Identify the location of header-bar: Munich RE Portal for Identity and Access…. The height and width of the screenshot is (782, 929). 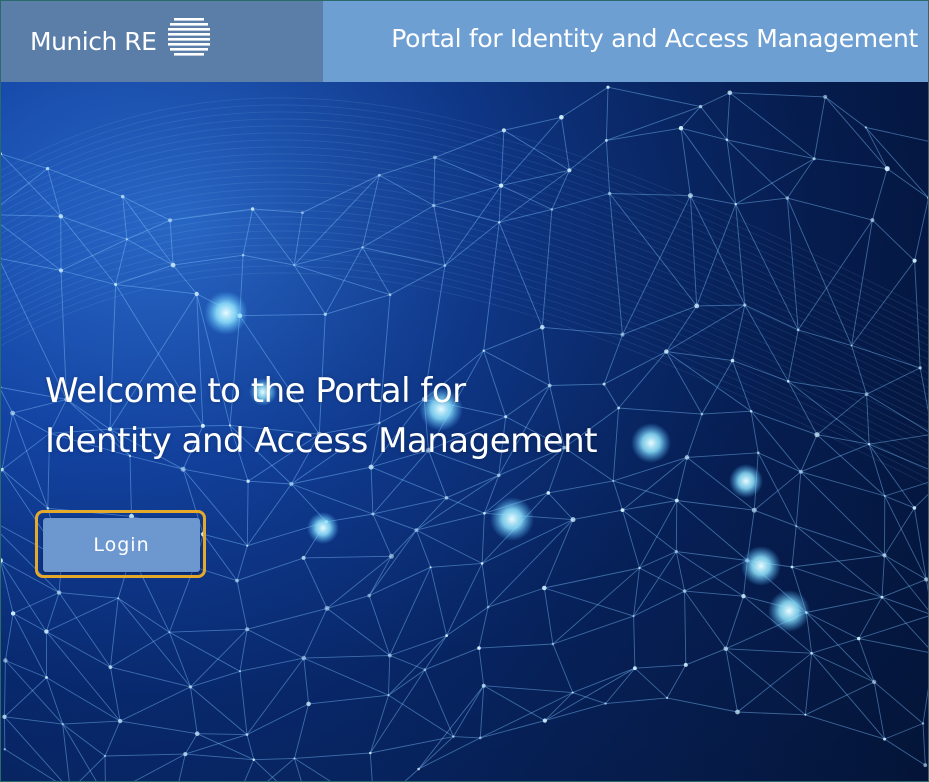
(464, 41).